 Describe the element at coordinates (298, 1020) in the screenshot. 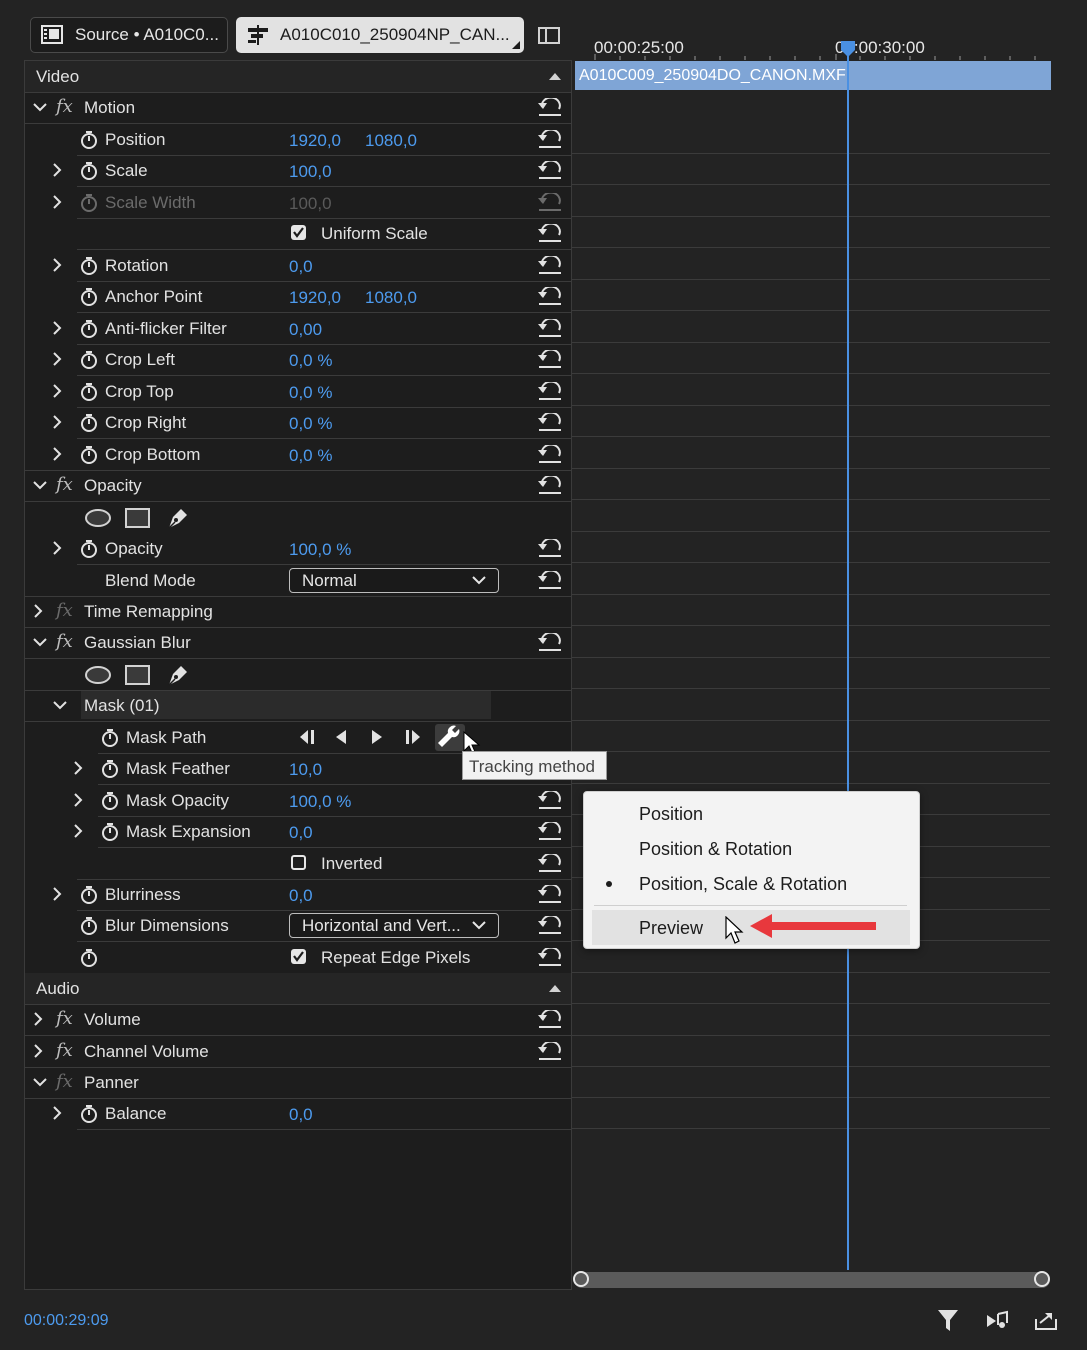

I see `effect-volume-header: fx Volume` at that location.